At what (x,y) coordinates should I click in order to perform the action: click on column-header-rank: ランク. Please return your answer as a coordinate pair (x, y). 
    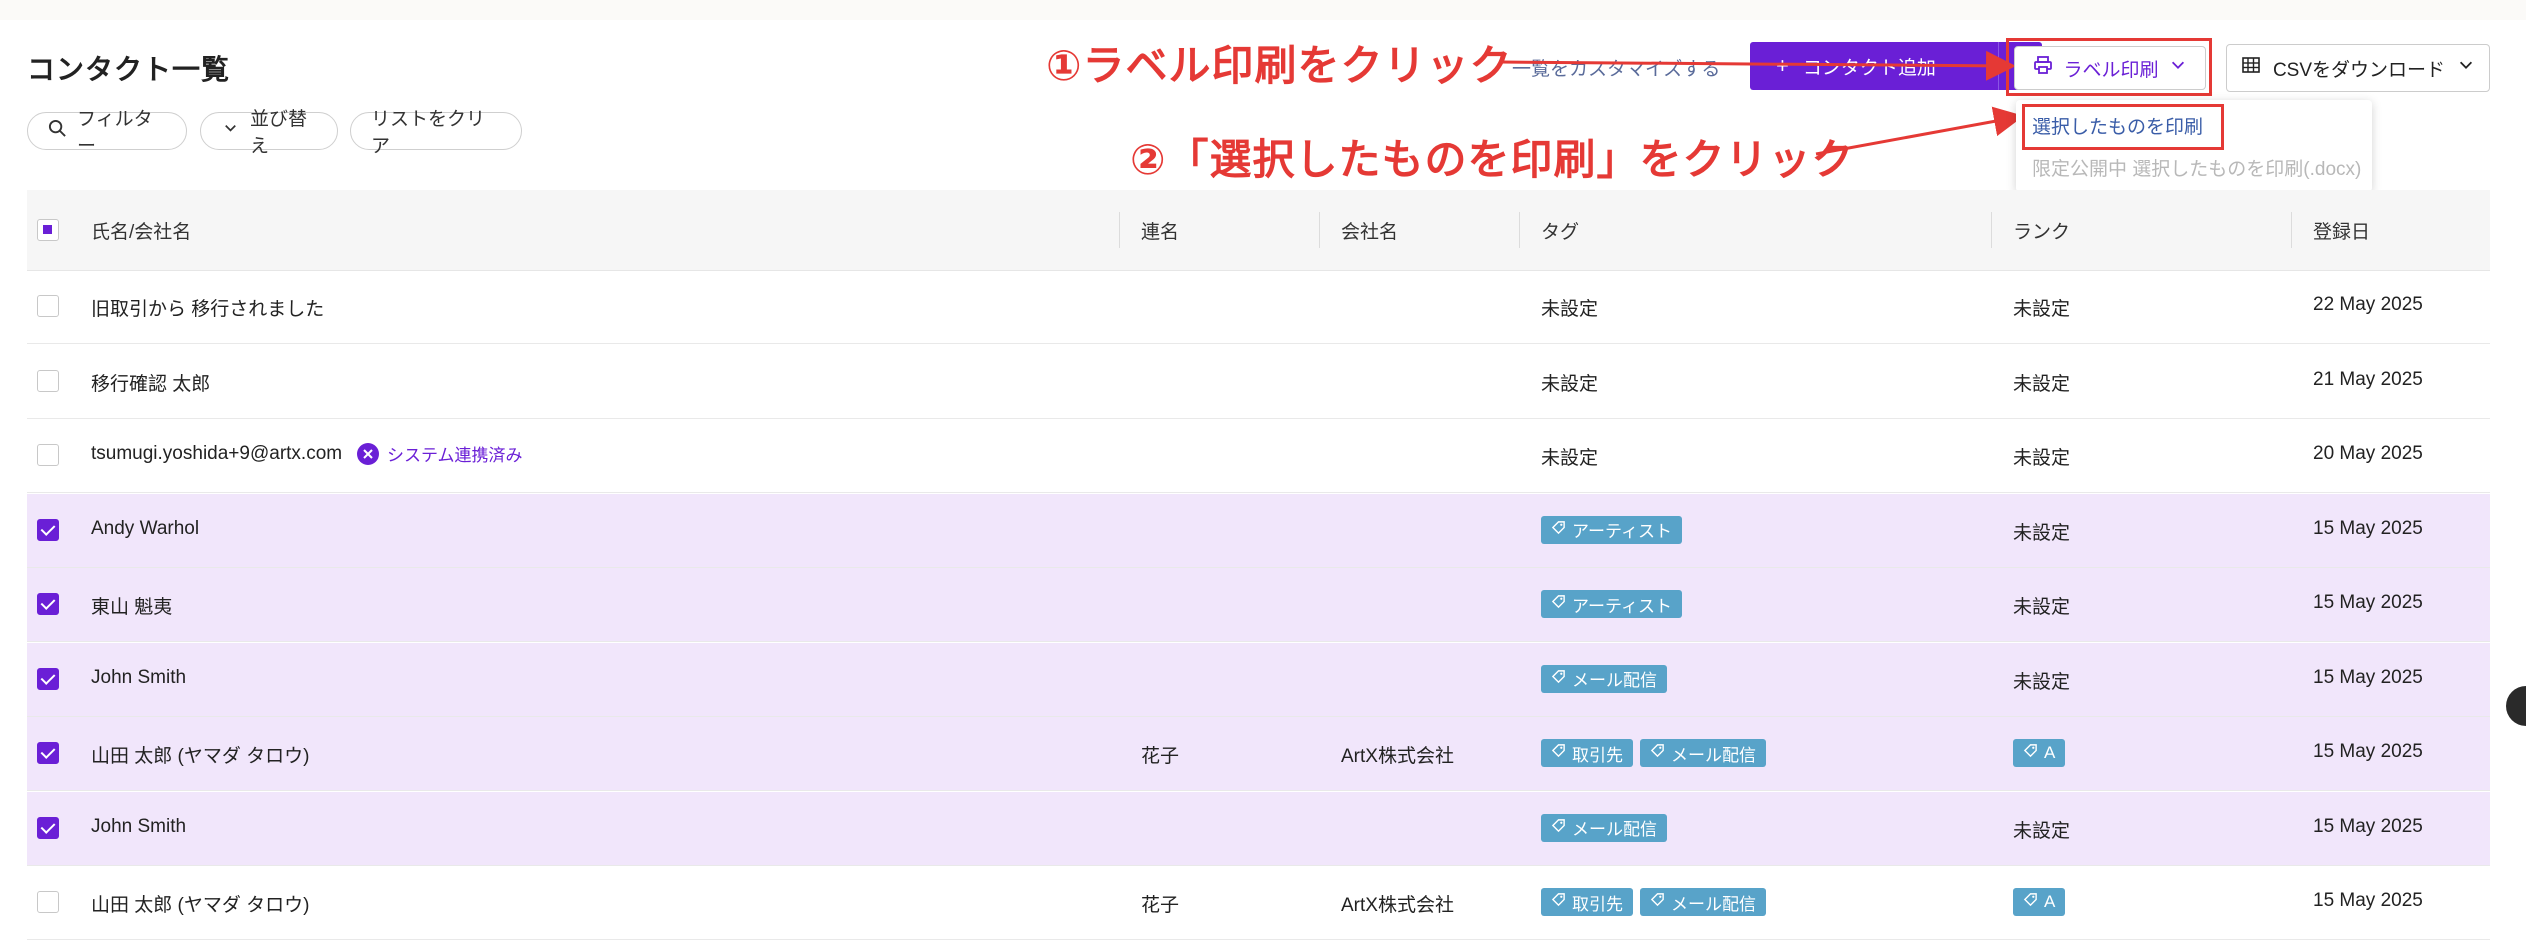
    Looking at the image, I should click on (2041, 230).